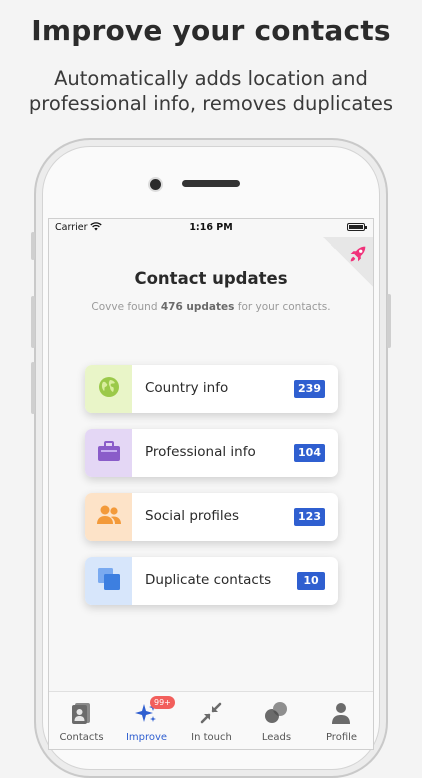 The image size is (422, 778). What do you see at coordinates (309, 453) in the screenshot?
I see `update-count-badge: 104` at bounding box center [309, 453].